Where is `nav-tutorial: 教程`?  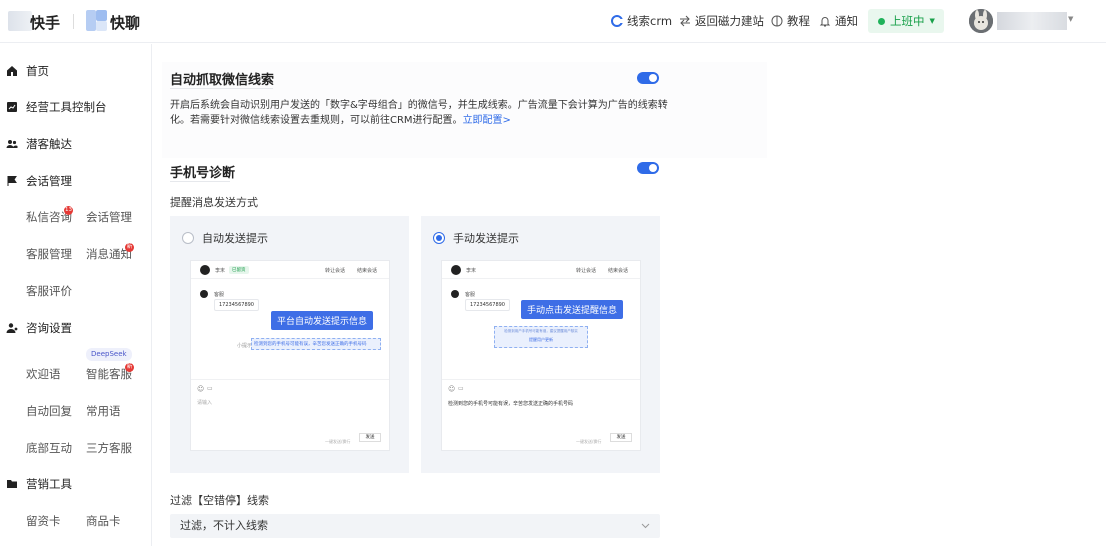
nav-tutorial: 教程 is located at coordinates (790, 21).